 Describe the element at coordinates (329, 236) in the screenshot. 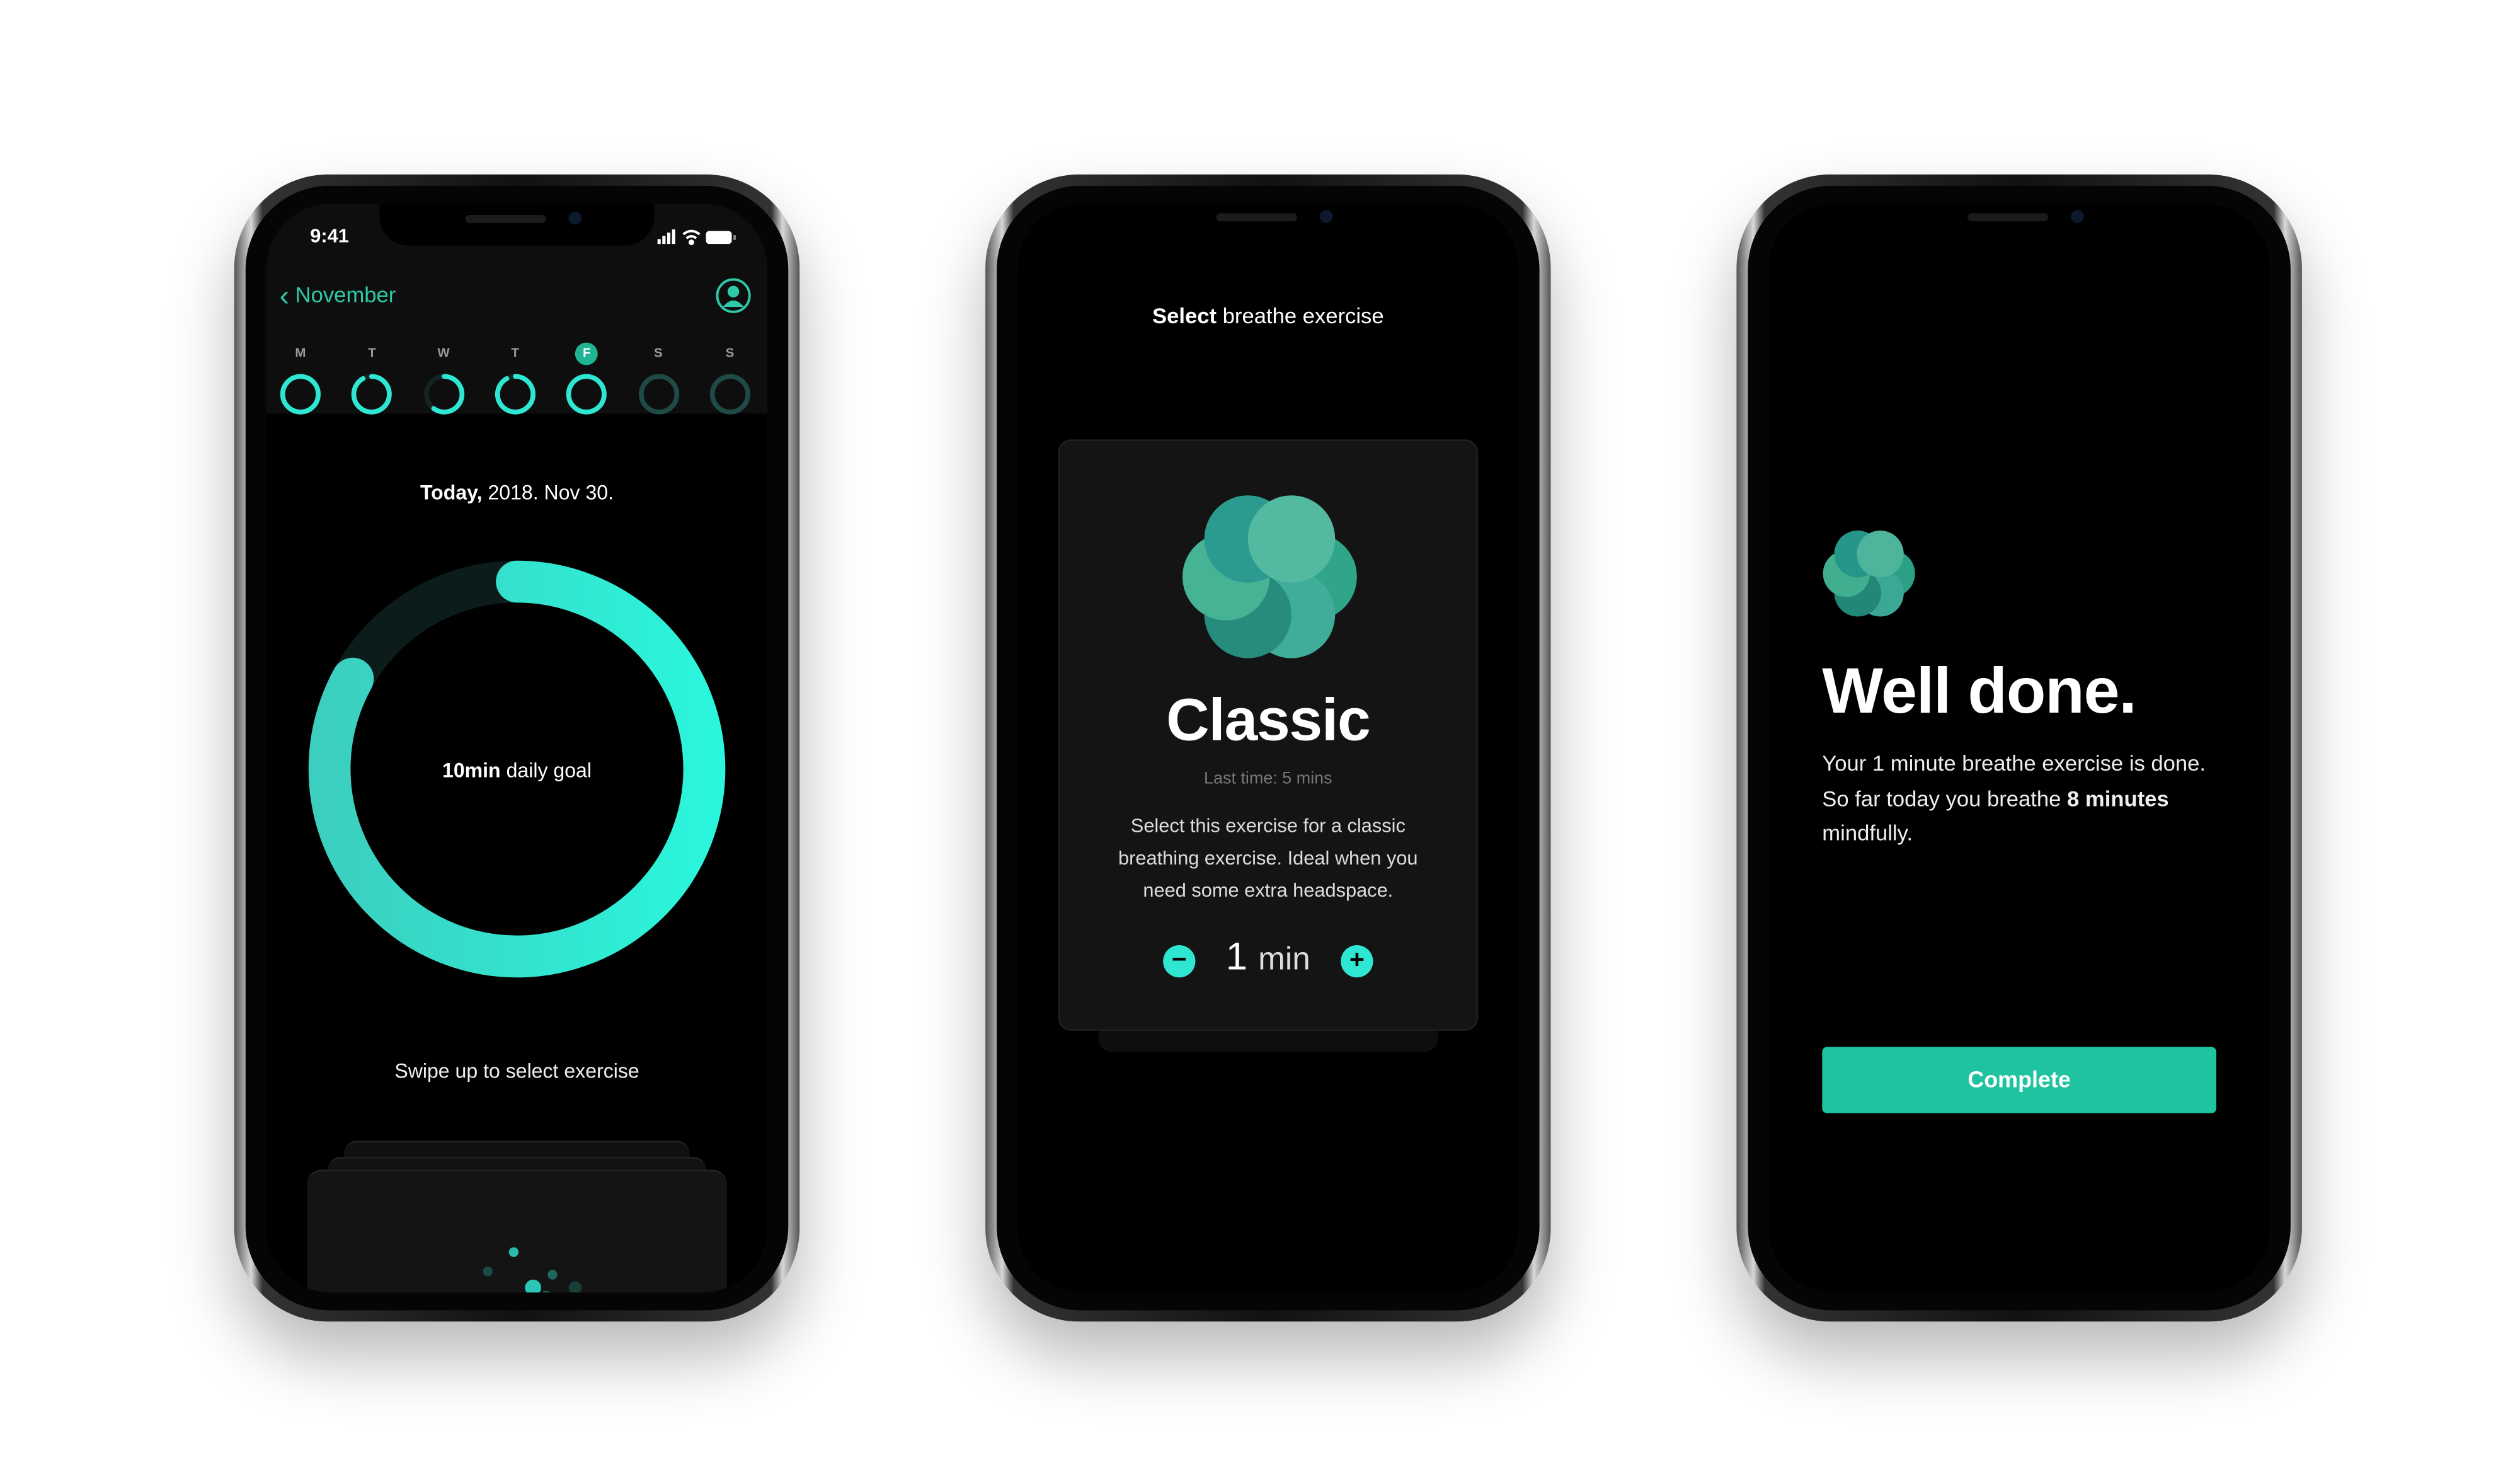

I see `status-time: 9:41` at that location.